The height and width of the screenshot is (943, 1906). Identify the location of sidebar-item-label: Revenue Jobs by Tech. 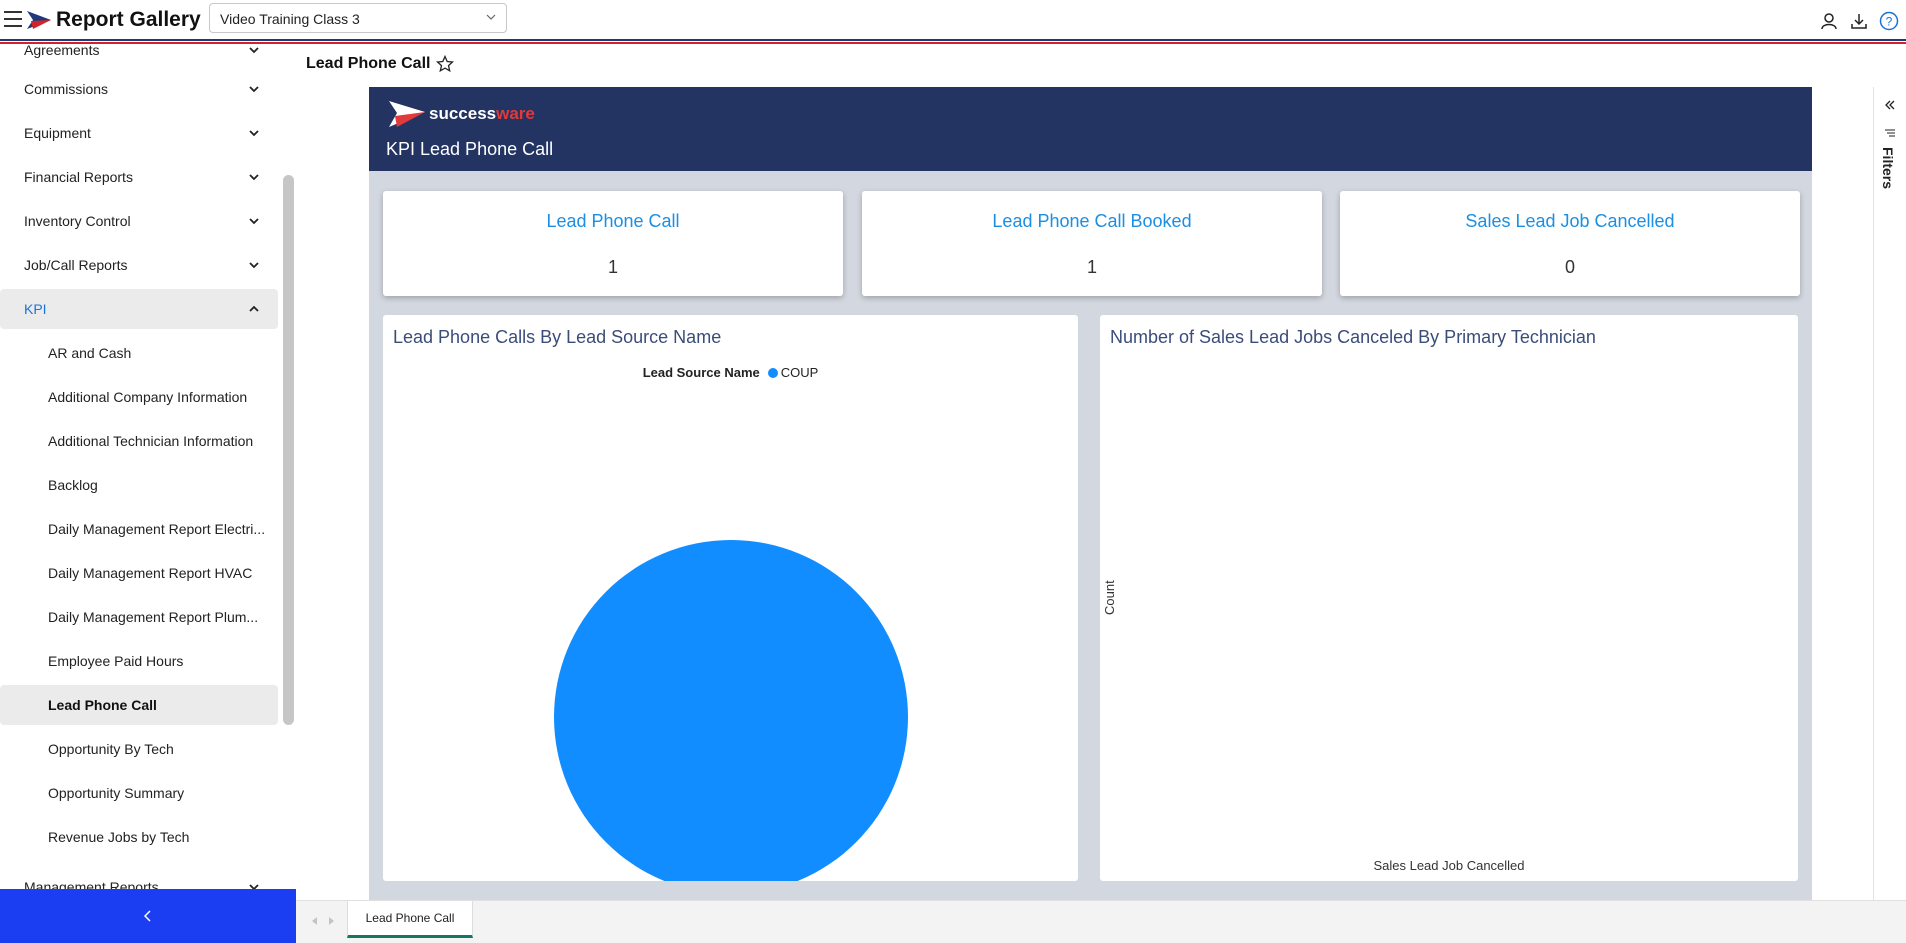
(119, 837).